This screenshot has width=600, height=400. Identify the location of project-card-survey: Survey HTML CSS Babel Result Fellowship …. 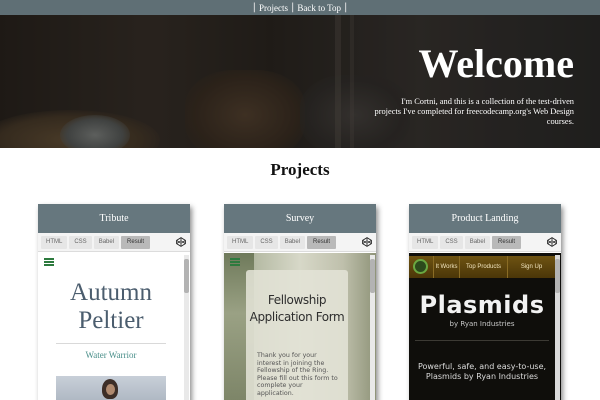
(300, 302).